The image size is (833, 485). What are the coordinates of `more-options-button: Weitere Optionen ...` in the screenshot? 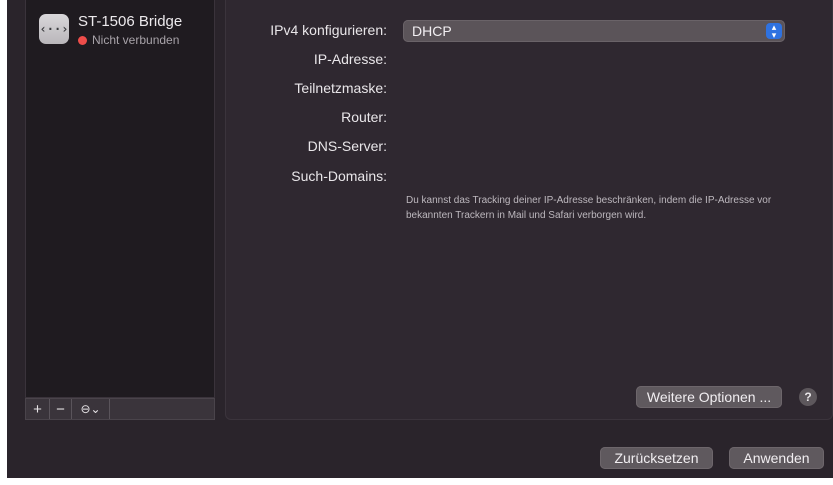 It's located at (709, 397).